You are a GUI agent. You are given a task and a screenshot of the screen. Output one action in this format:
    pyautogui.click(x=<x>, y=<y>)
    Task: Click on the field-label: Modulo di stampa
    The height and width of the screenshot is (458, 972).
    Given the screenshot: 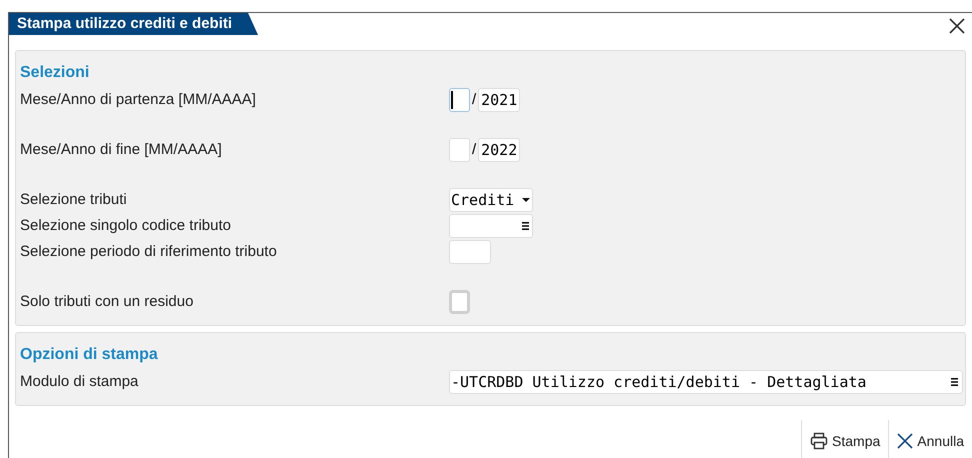 What is the action you would take?
    pyautogui.click(x=80, y=382)
    